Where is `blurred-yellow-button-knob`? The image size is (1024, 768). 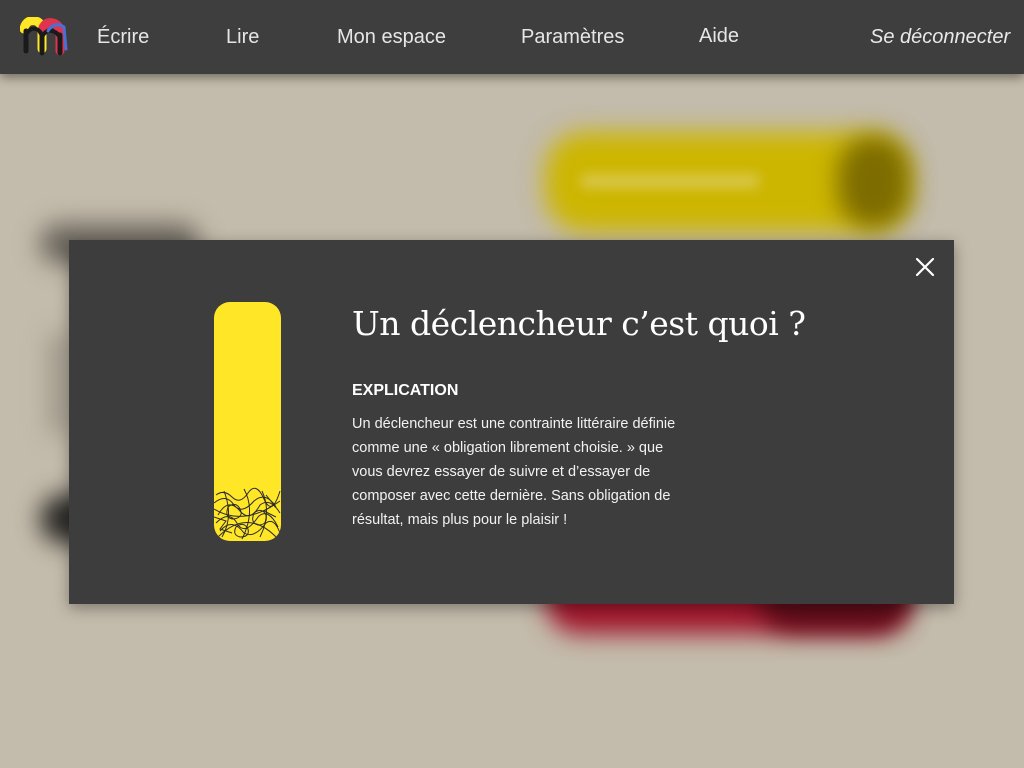 blurred-yellow-button-knob is located at coordinates (874, 182).